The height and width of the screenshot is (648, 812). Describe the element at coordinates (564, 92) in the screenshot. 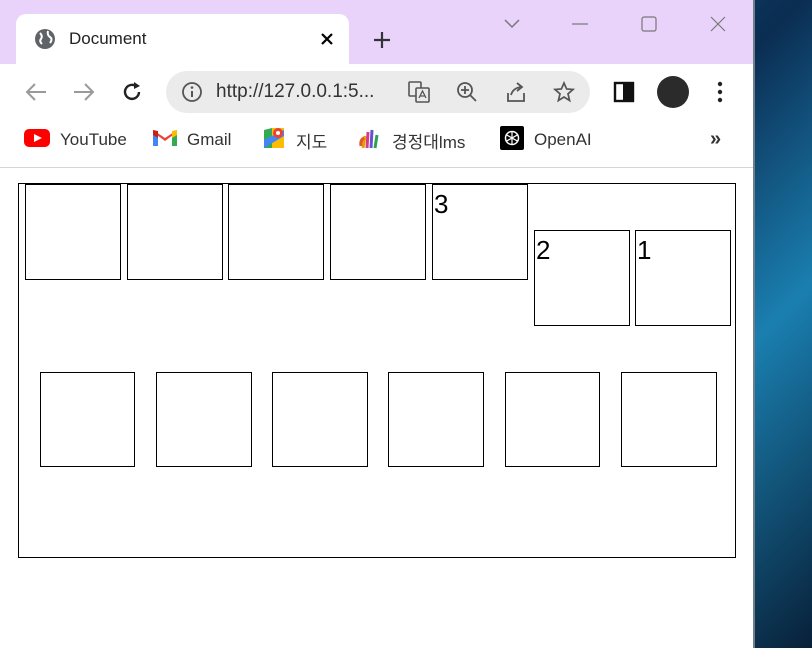

I see `bookmark-star-icon` at that location.